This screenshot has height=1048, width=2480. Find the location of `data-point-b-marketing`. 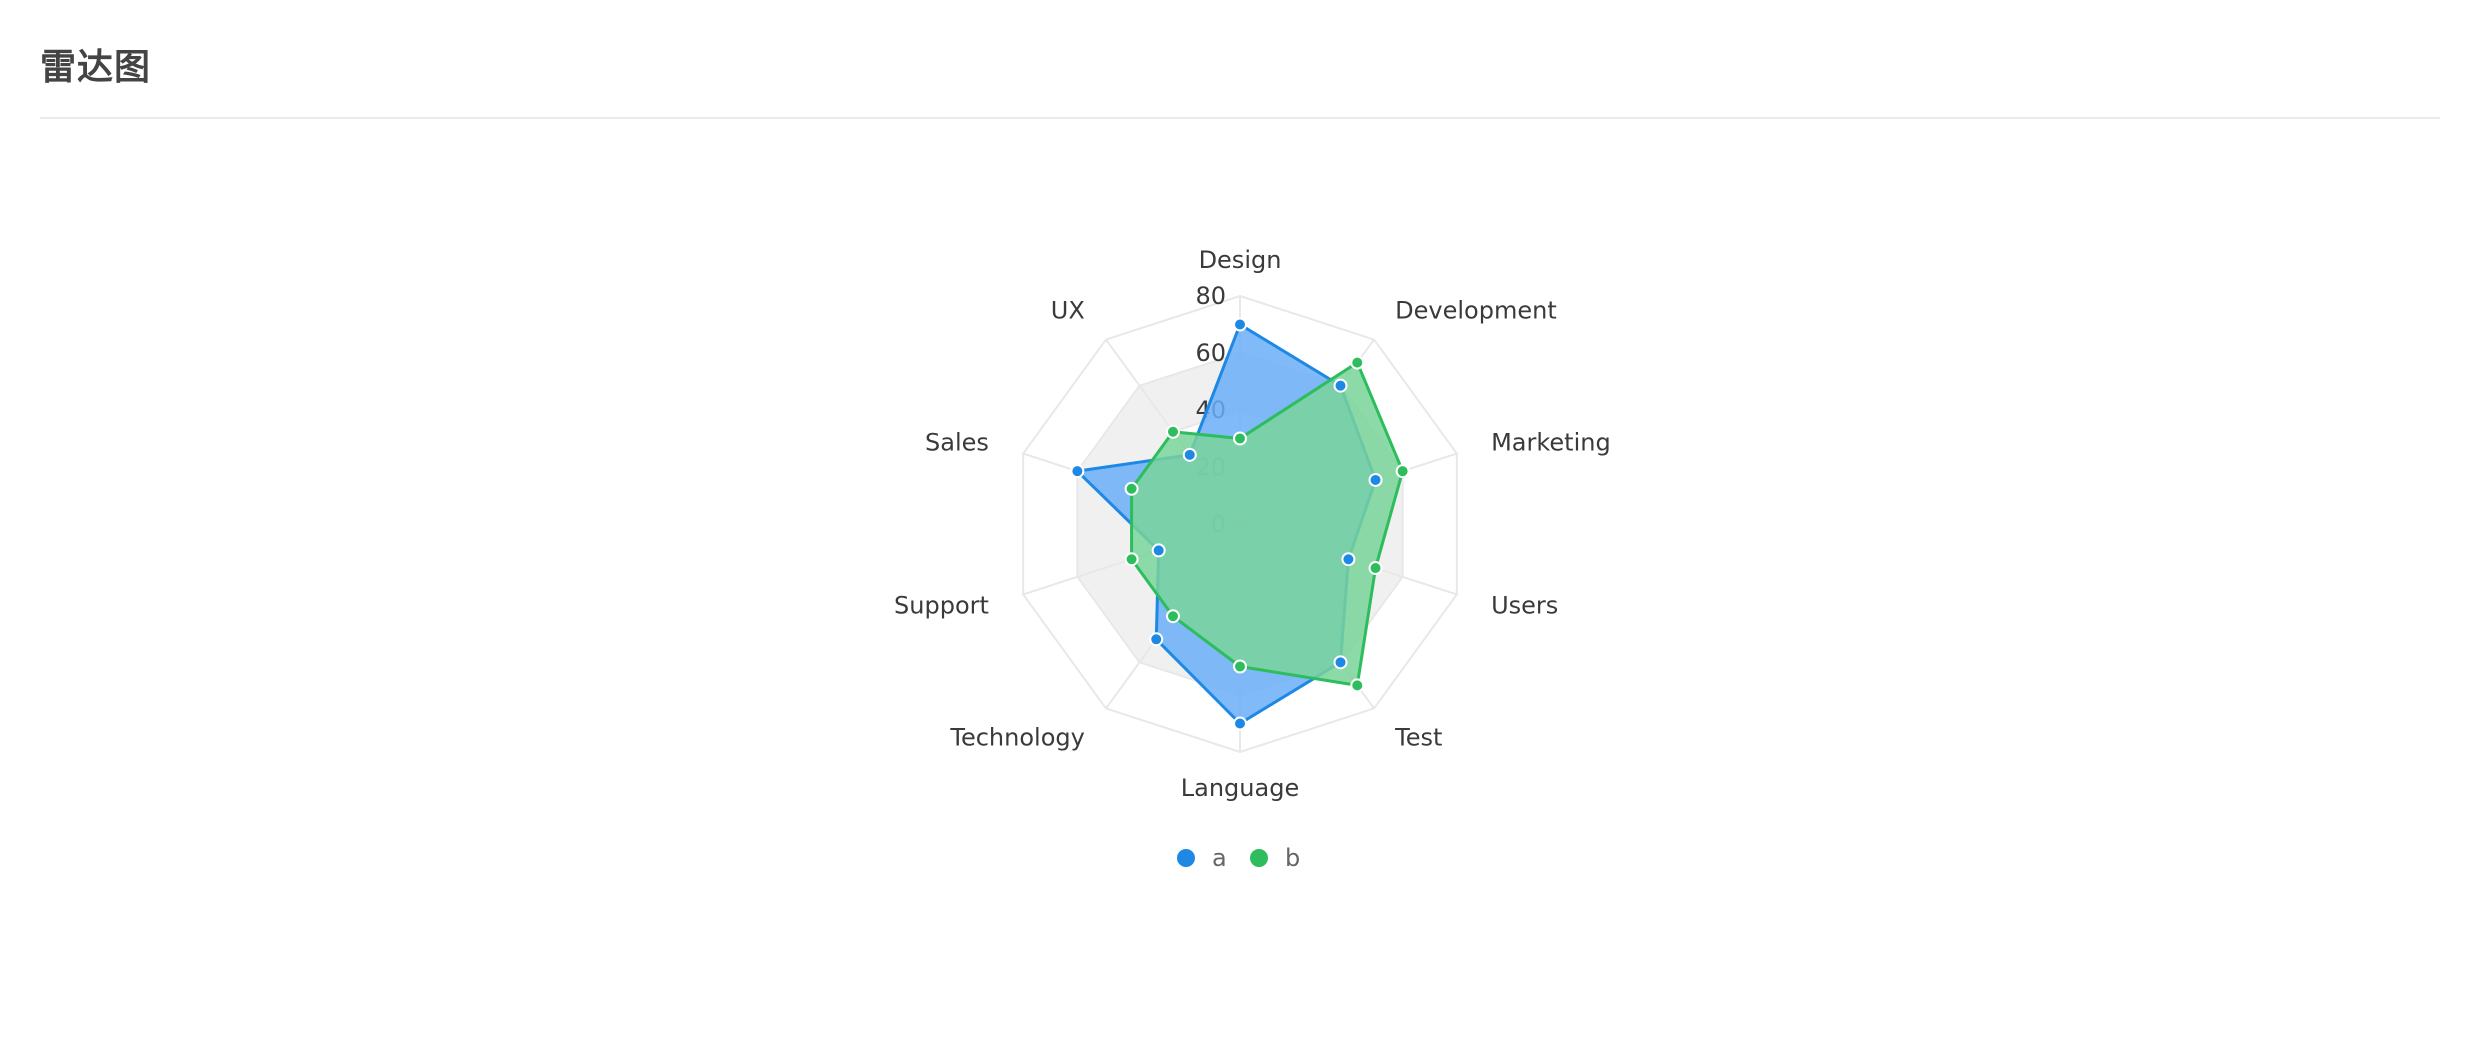

data-point-b-marketing is located at coordinates (1402, 471).